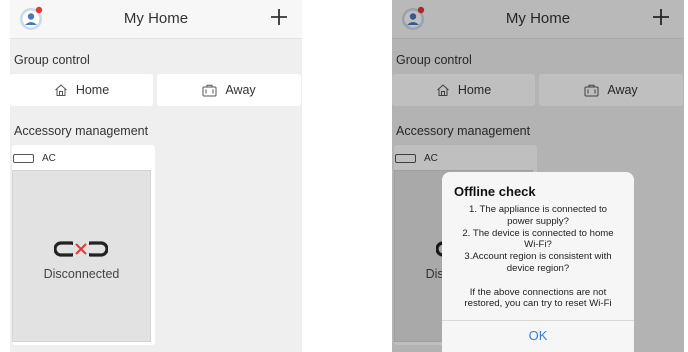  Describe the element at coordinates (538, 281) in the screenshot. I see `dialog-line` at that location.